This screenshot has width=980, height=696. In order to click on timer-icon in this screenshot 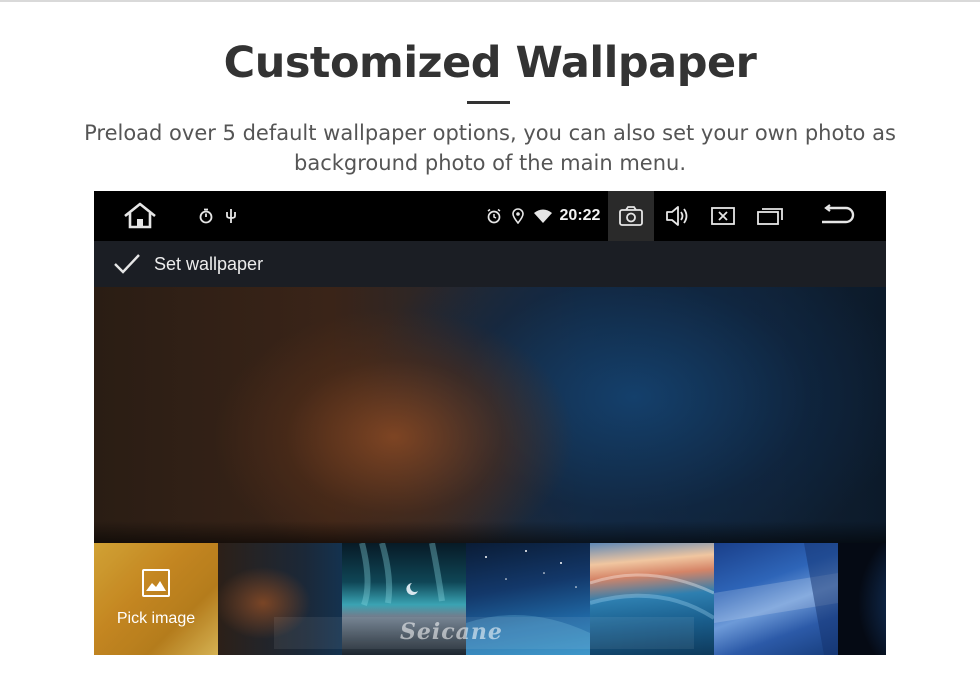, I will do `click(206, 216)`.